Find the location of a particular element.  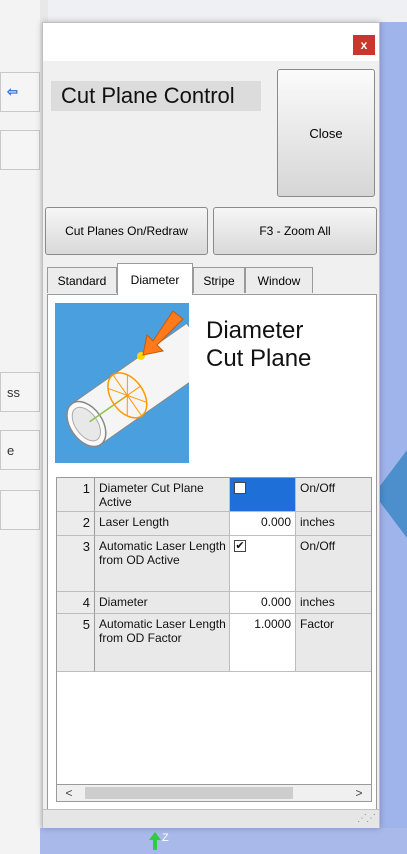

tab-standard-label: Standard is located at coordinates (82, 280).